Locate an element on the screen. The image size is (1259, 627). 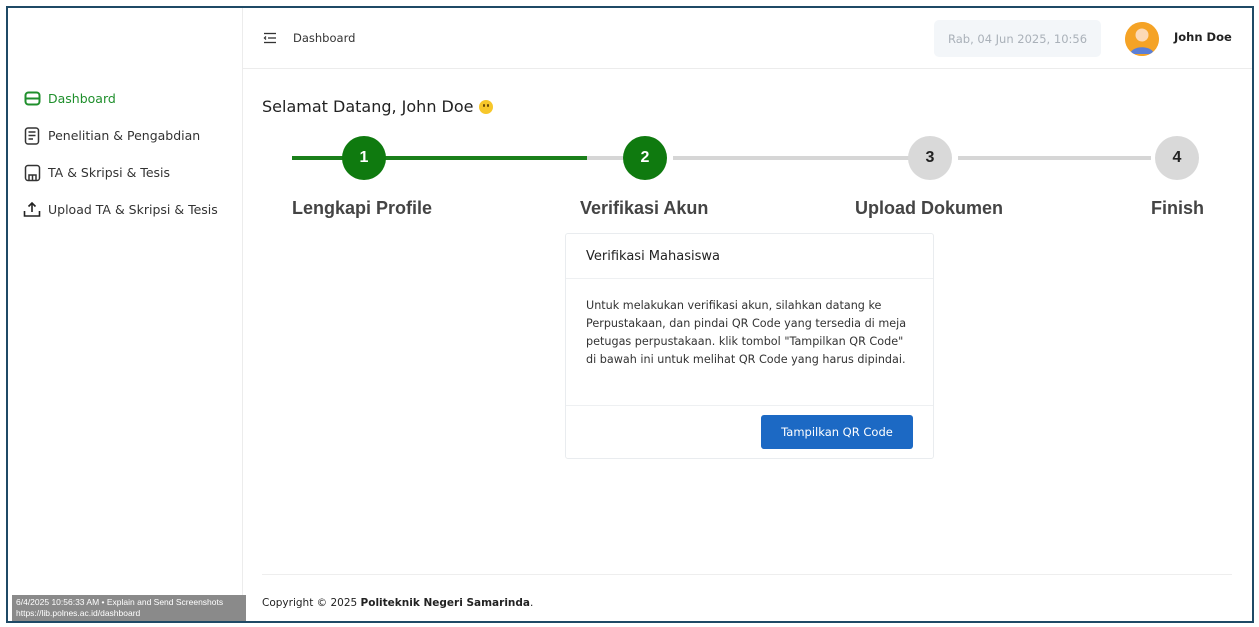
sidebar-item-penelitian: Penelitian & Pengabdian is located at coordinates (120, 135).